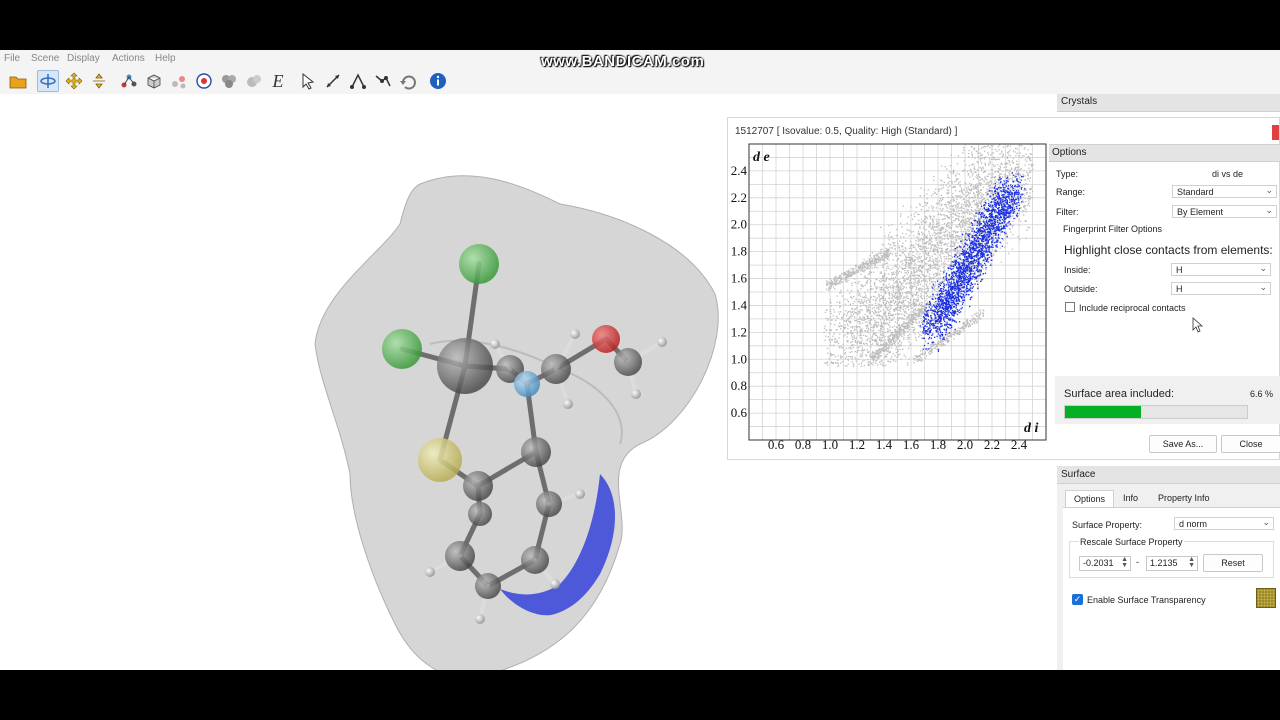  Describe the element at coordinates (48, 81) in the screenshot. I see `rotate-icon` at that location.